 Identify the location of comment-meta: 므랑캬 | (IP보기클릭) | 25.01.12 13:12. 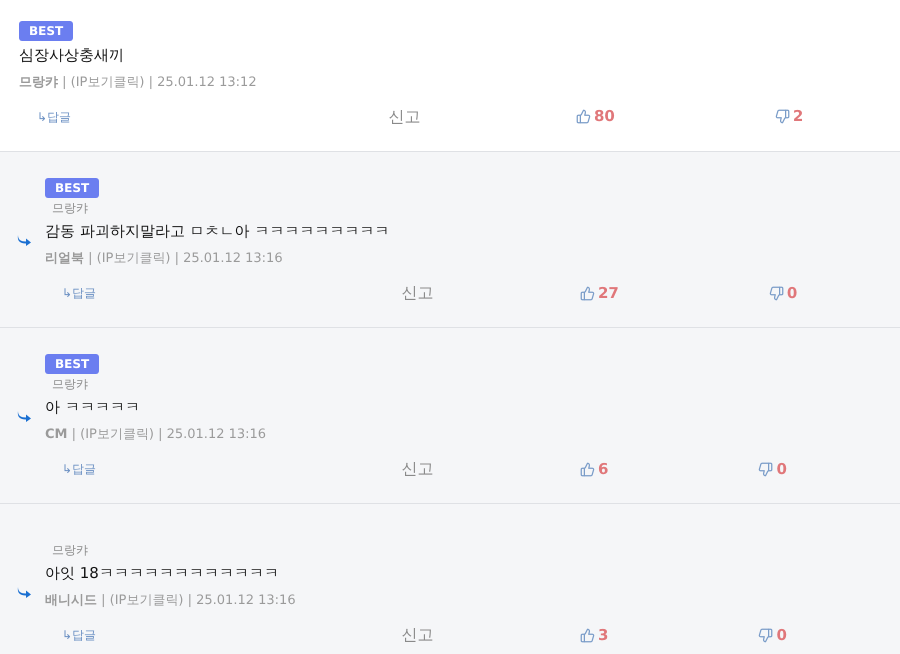
(138, 83).